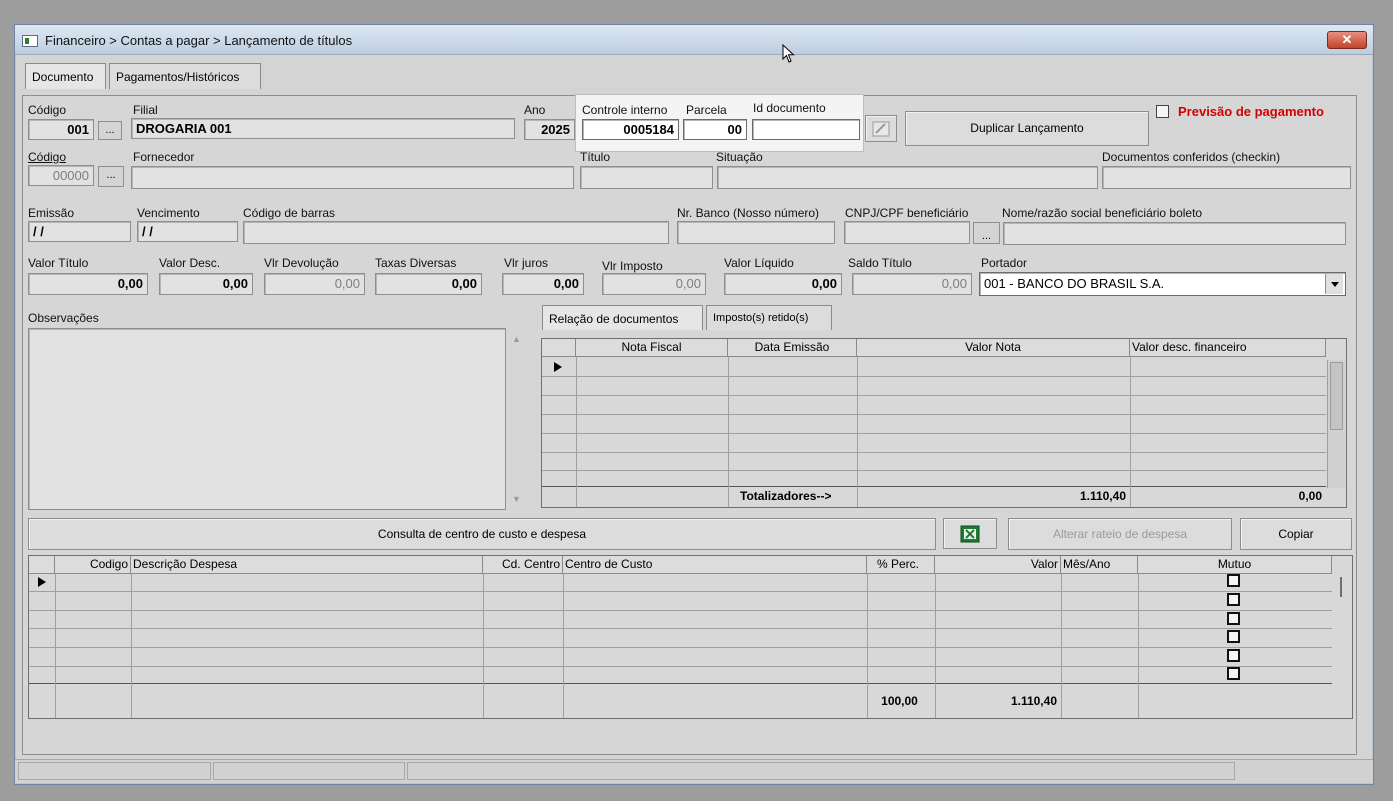 The height and width of the screenshot is (801, 1393). I want to click on parcela-field: 00, so click(715, 129).